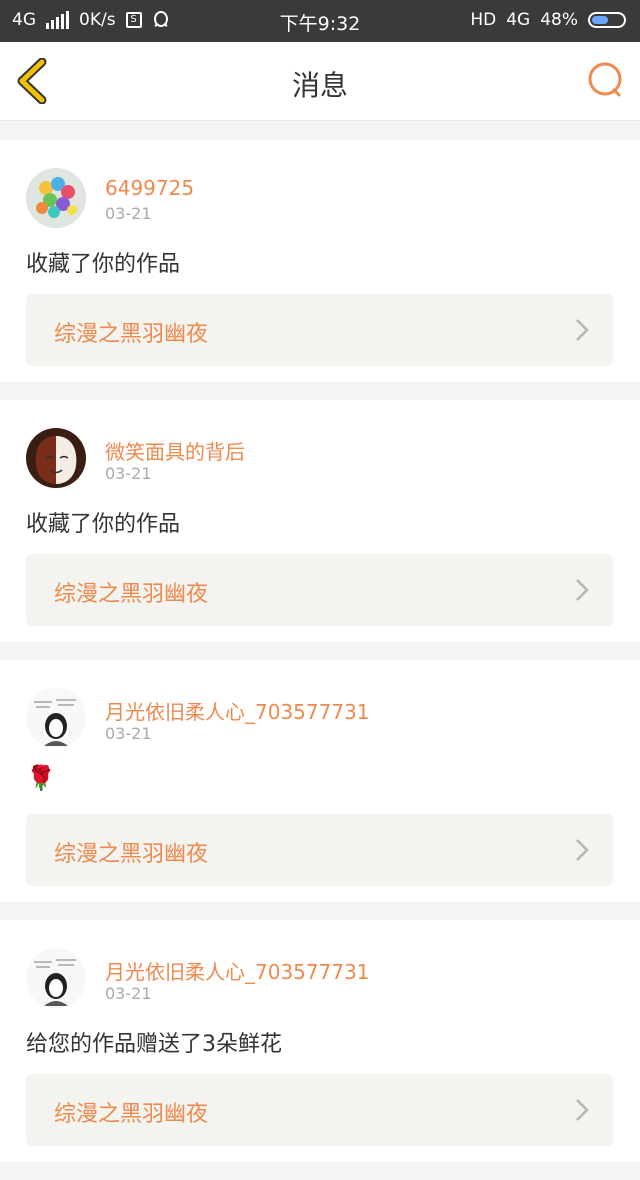 The image size is (640, 1180). Describe the element at coordinates (518, 20) in the screenshot. I see `network-label-right: 4G` at that location.